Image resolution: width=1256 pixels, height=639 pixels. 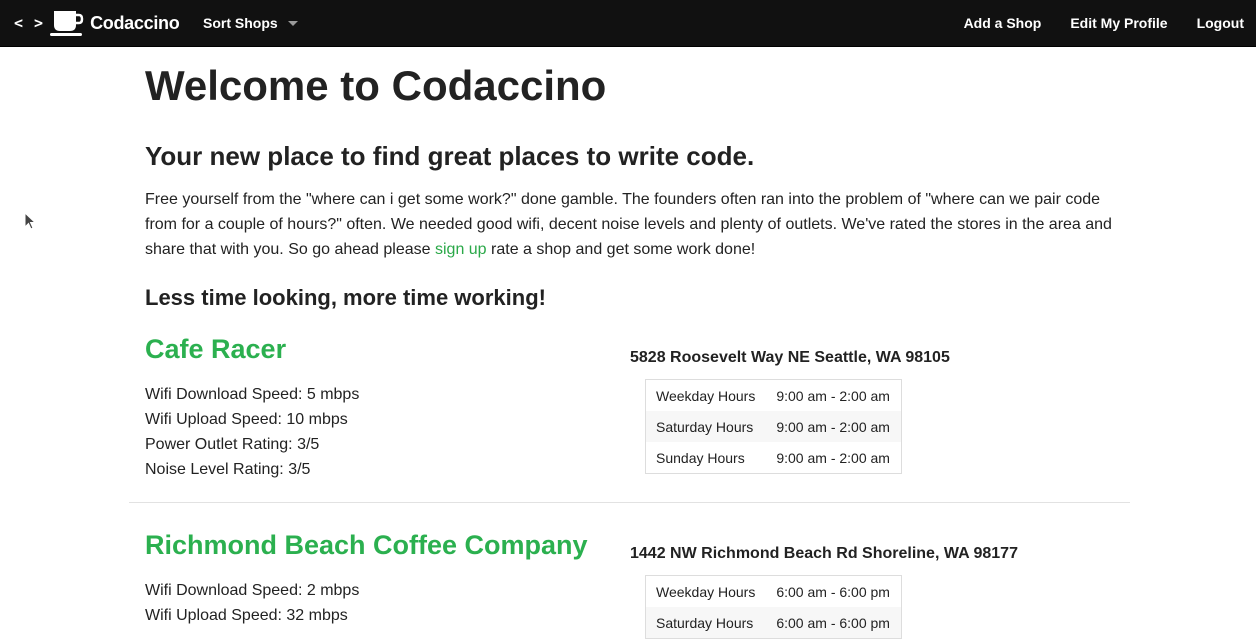 What do you see at coordinates (366, 545) in the screenshot?
I see `shop-name-link: Richmond Beach Coffee Company` at bounding box center [366, 545].